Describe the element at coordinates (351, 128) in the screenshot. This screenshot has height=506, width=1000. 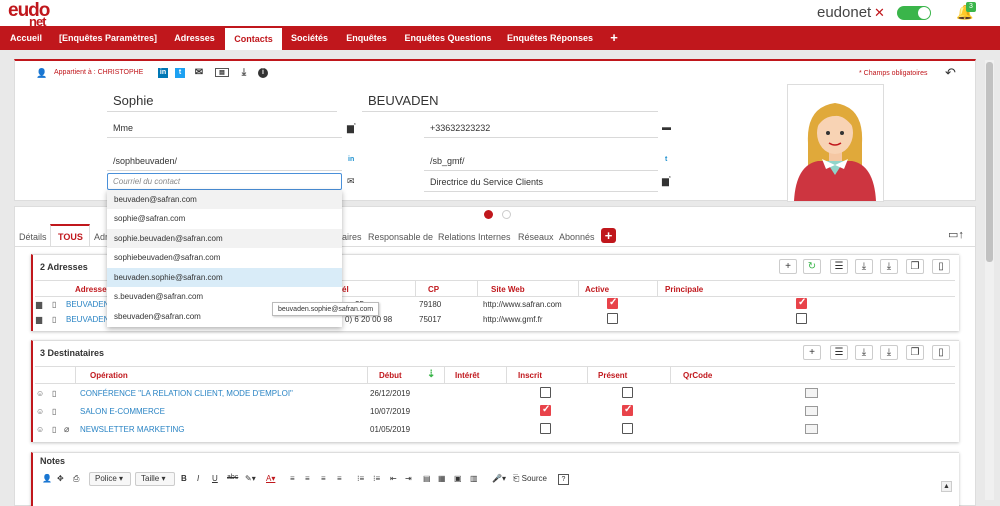
I see `folder-icon: ▆*` at that location.